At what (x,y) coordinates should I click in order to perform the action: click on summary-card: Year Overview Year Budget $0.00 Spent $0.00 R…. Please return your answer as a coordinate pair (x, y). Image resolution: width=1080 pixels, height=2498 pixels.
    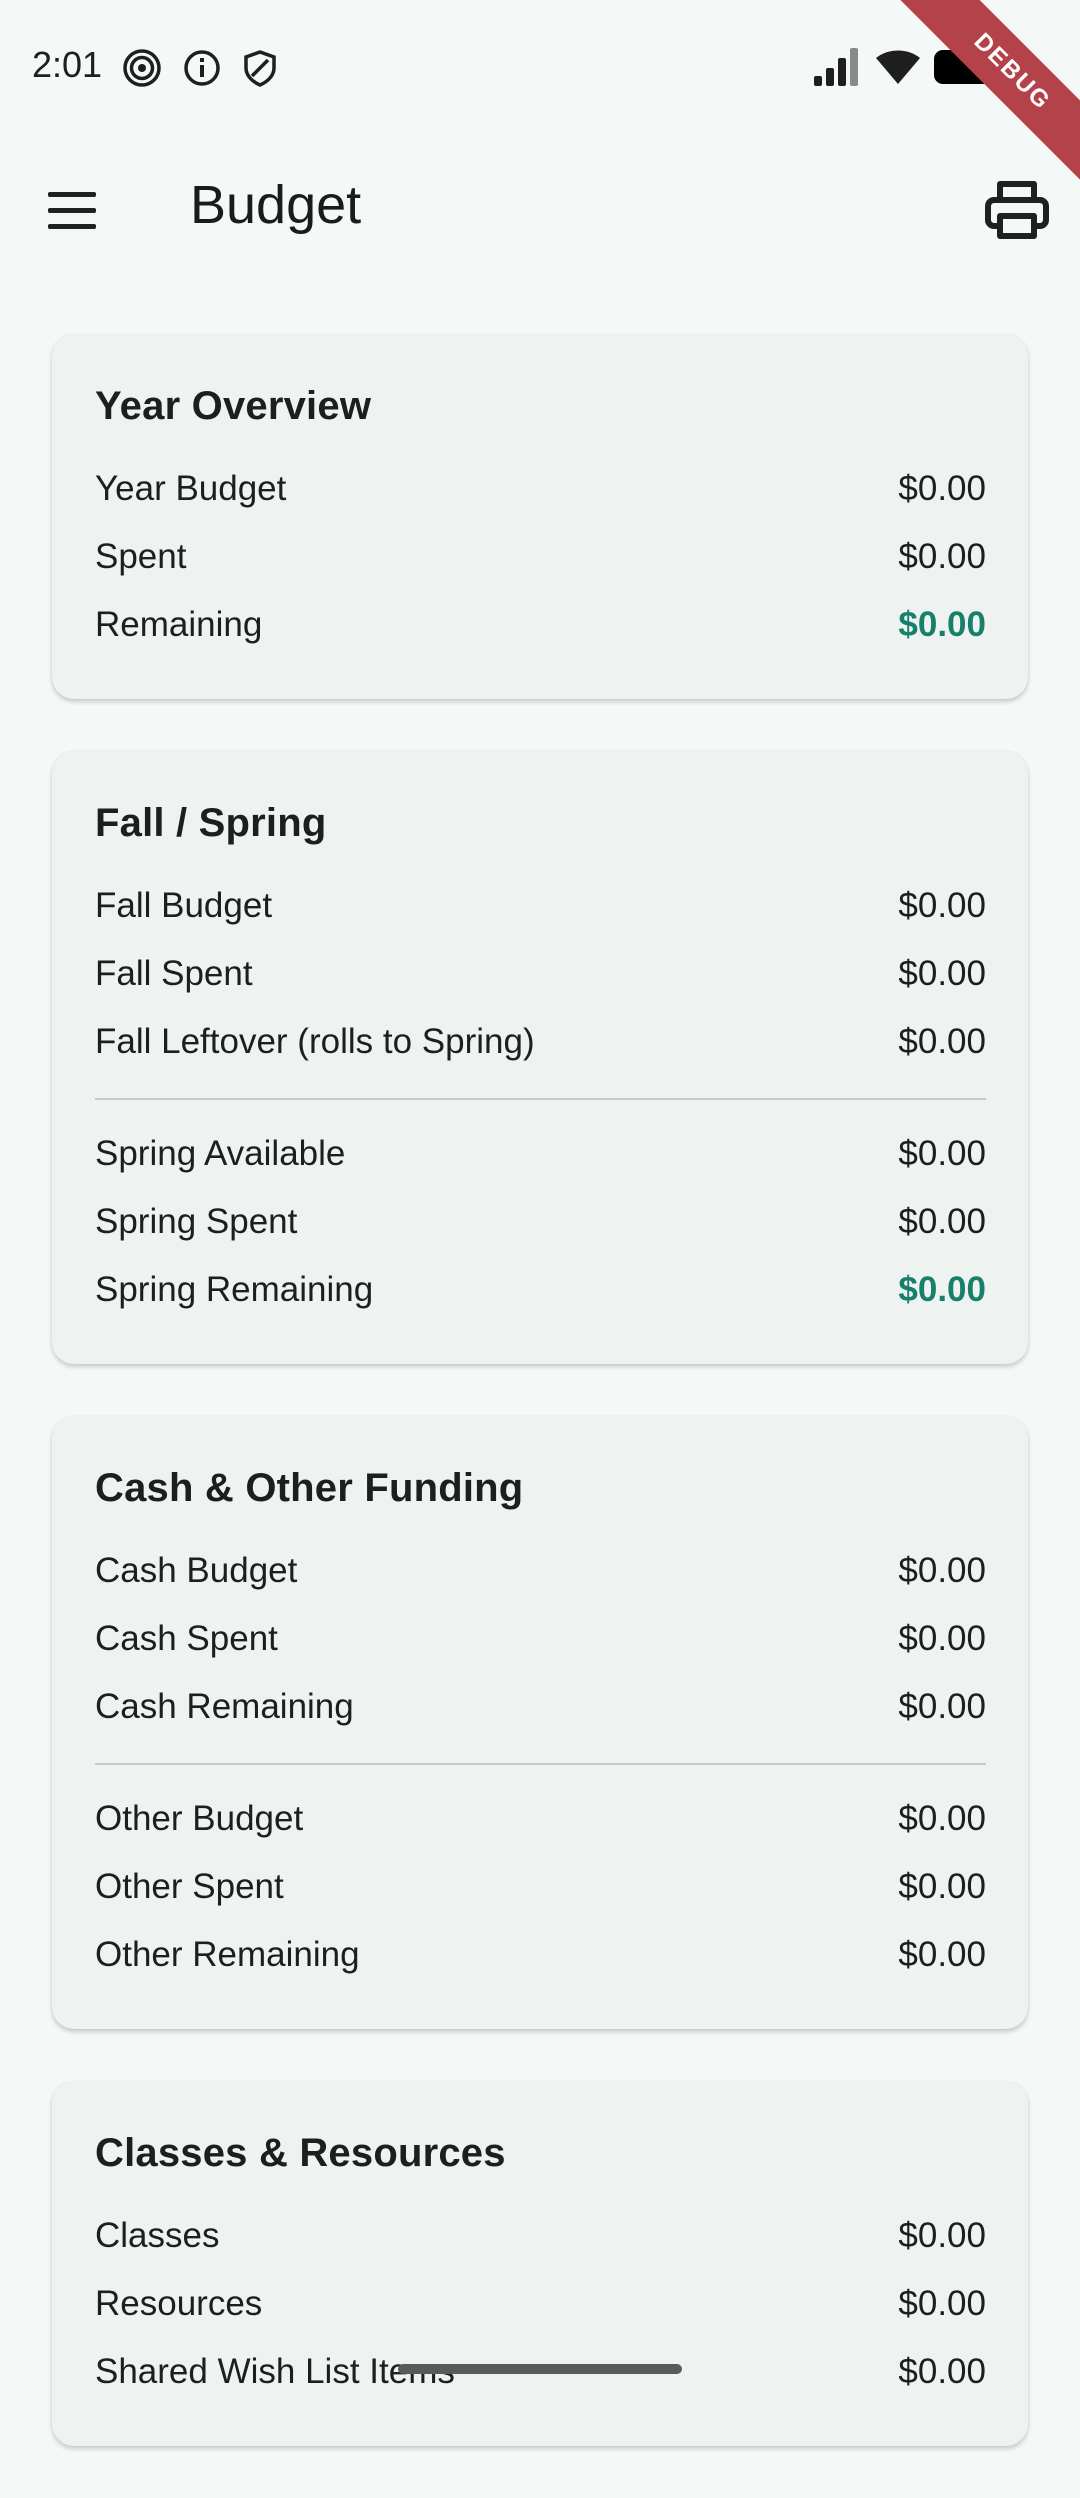
    Looking at the image, I should click on (540, 516).